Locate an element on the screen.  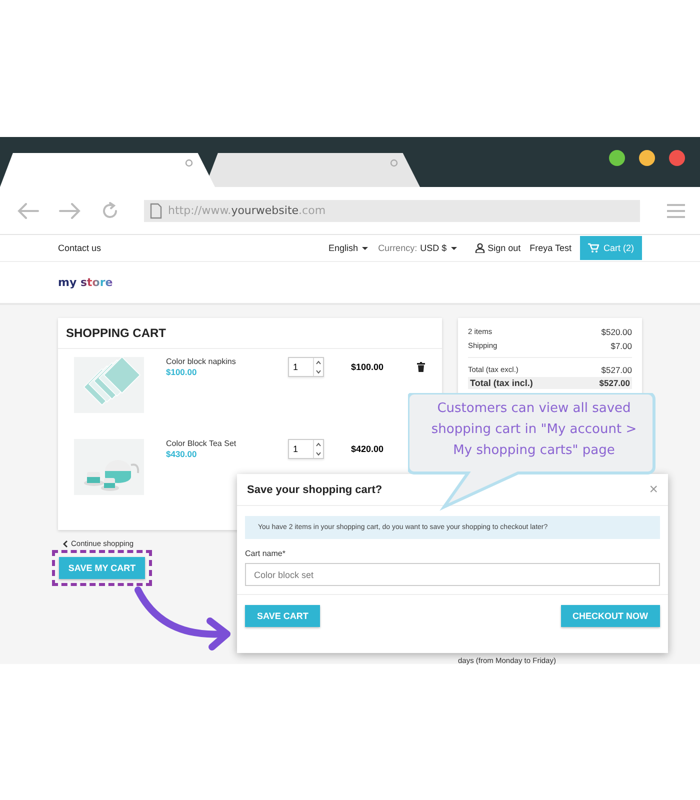
product-name: Color Block Tea Set is located at coordinates (226, 443).